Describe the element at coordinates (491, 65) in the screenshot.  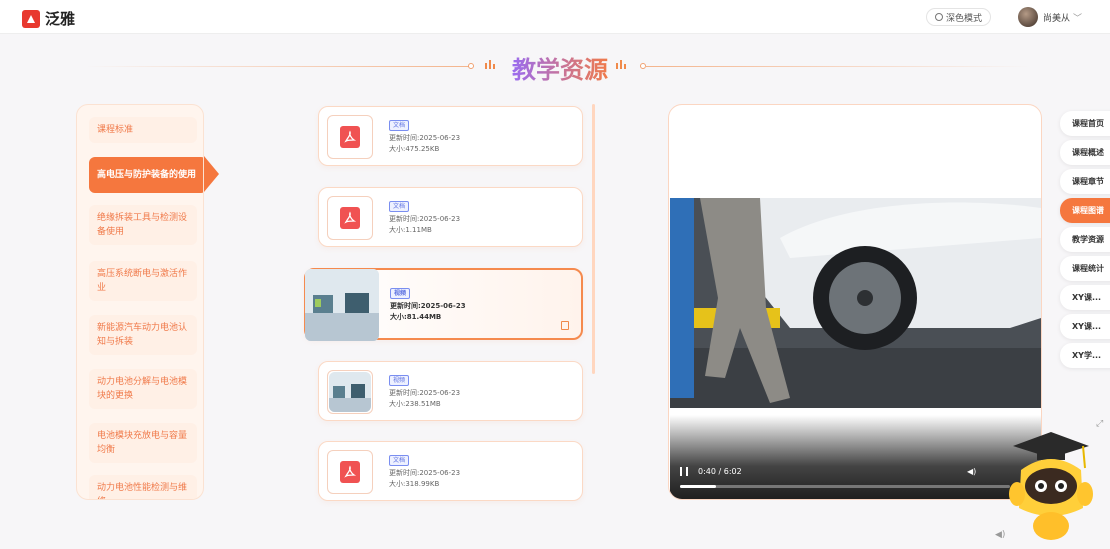
I see `bar-chart-icon-left` at that location.